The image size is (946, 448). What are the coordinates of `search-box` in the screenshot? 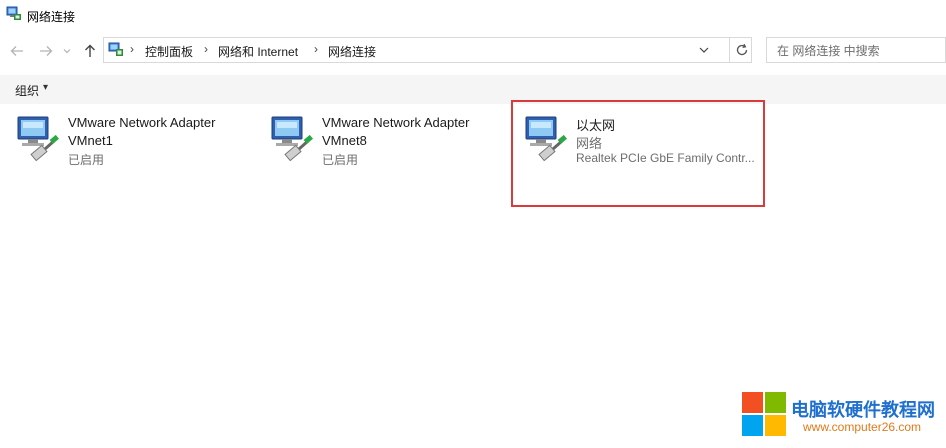 It's located at (856, 50).